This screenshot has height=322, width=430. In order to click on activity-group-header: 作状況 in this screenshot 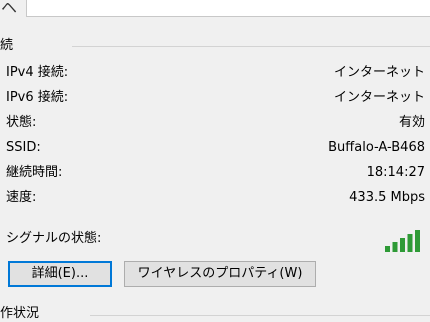, I will do `click(215, 313)`.